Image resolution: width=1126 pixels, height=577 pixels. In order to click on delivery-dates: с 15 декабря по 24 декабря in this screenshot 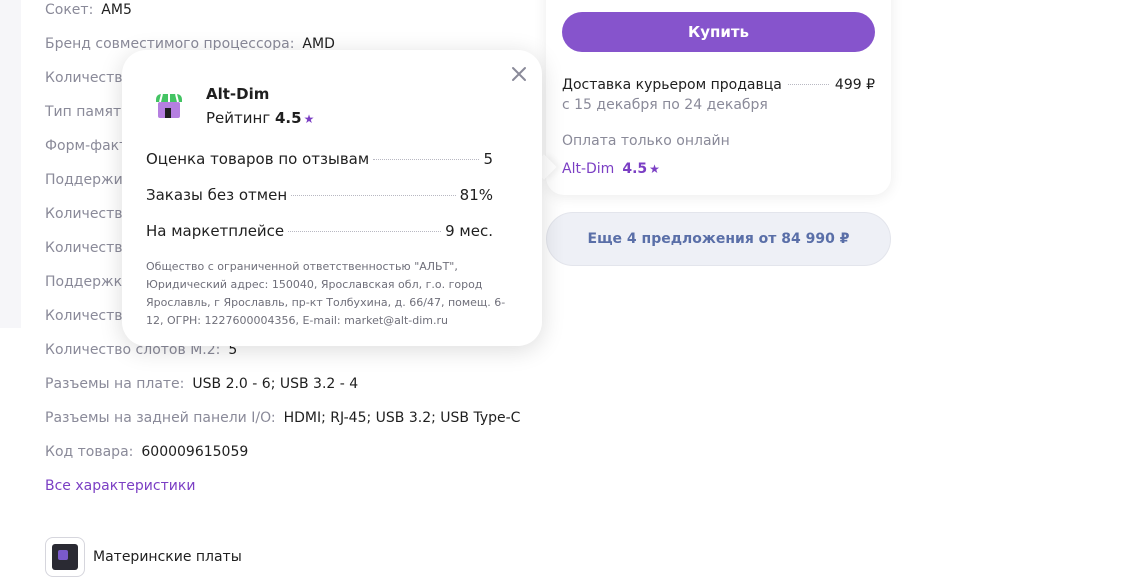, I will do `click(665, 105)`.